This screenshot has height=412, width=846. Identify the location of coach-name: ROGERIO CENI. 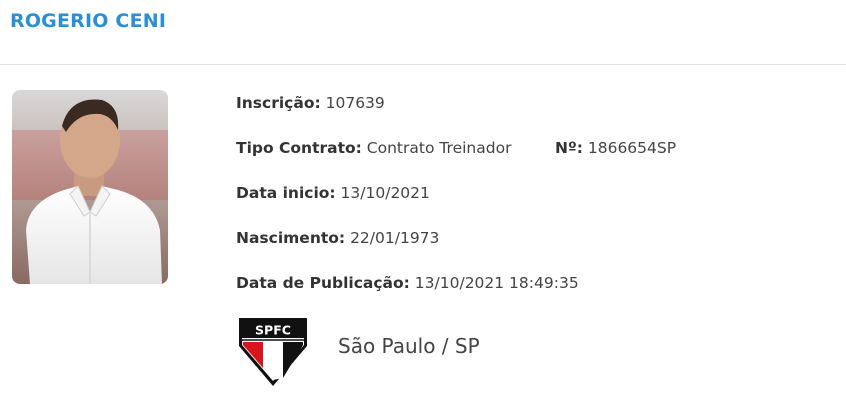
(88, 21).